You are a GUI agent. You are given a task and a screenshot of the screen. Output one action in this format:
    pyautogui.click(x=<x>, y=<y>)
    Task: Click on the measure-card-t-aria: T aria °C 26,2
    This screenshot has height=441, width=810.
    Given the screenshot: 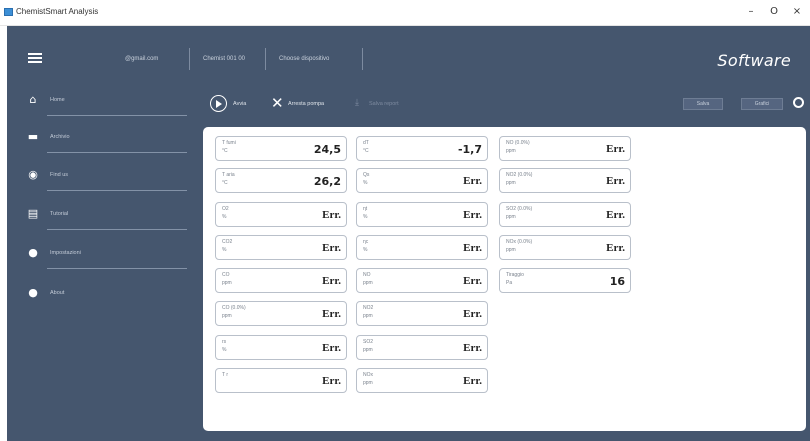 What is the action you would take?
    pyautogui.click(x=281, y=180)
    